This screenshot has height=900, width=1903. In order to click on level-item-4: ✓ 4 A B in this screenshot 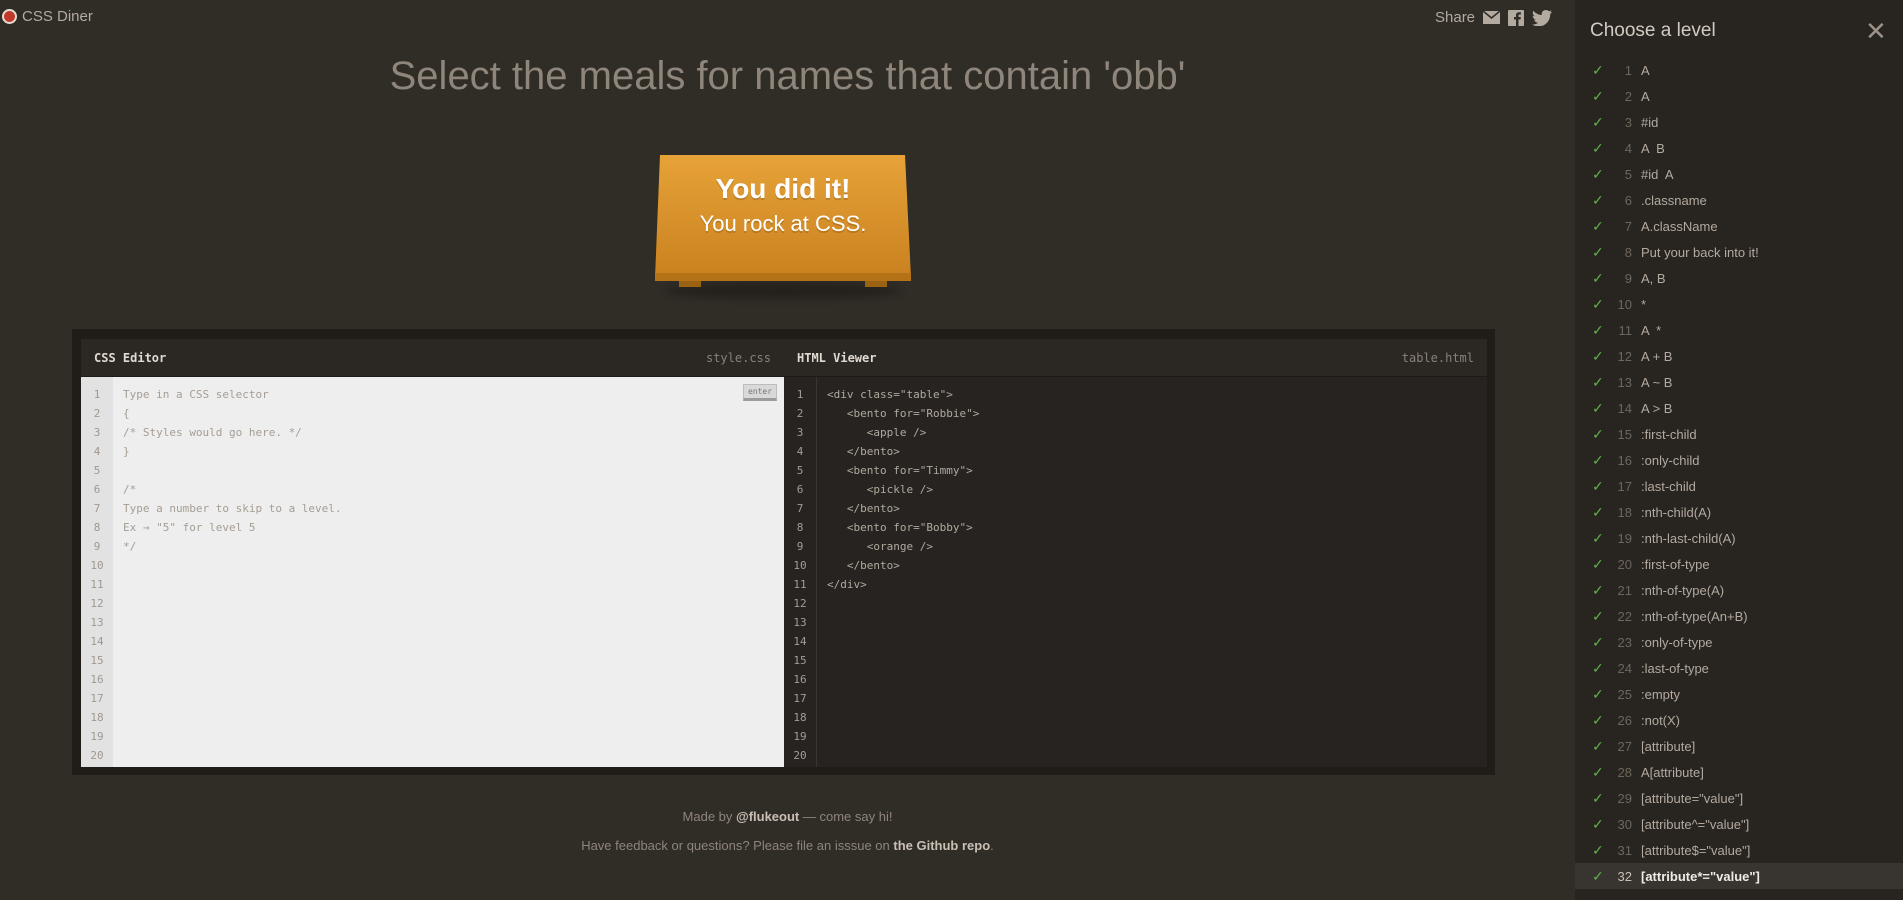, I will do `click(1739, 148)`.